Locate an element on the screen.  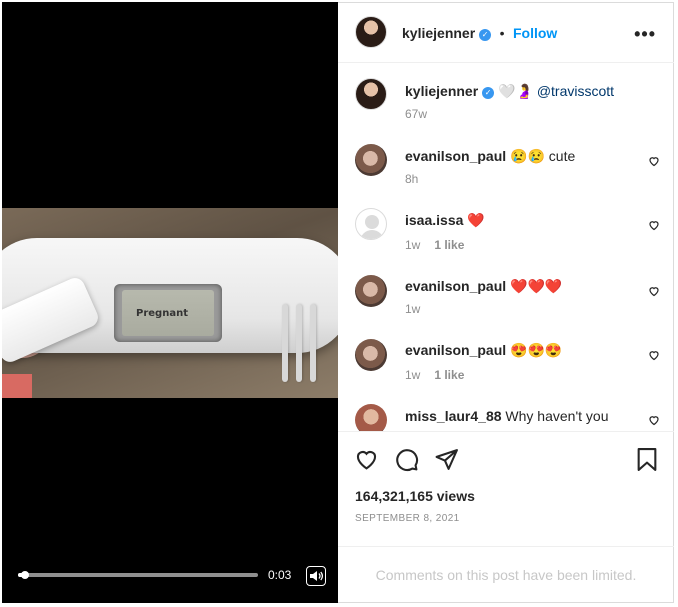
caption-text: kyliejenner ✓ 🤍🤰 @travisscott is located at coordinates (509, 91).